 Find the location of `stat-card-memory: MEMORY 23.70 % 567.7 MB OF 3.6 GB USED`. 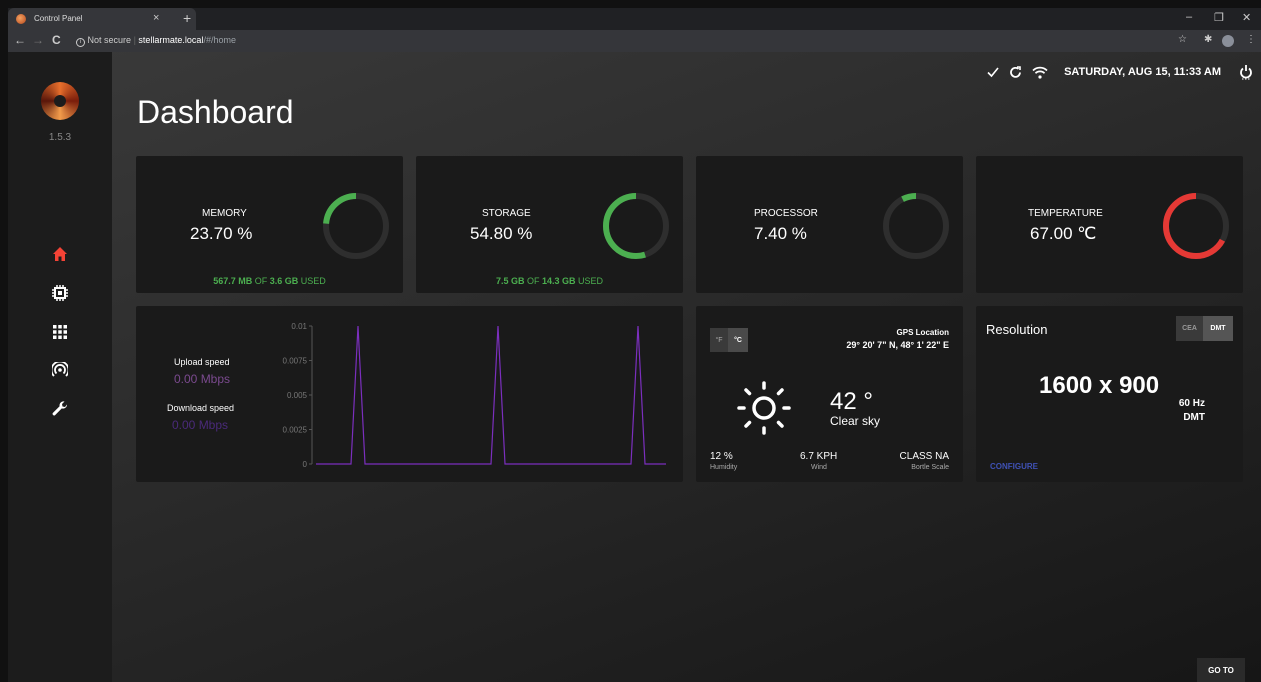

stat-card-memory: MEMORY 23.70 % 567.7 MB OF 3.6 GB USED is located at coordinates (269, 224).